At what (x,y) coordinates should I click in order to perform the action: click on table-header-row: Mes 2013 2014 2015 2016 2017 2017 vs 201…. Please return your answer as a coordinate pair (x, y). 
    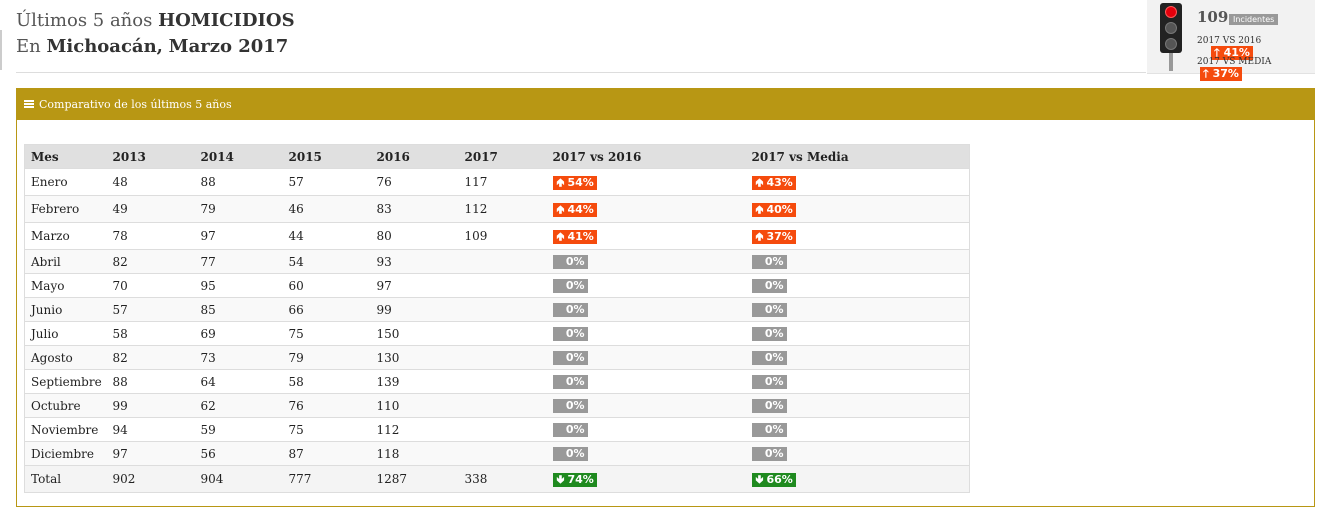
    Looking at the image, I should click on (497, 156).